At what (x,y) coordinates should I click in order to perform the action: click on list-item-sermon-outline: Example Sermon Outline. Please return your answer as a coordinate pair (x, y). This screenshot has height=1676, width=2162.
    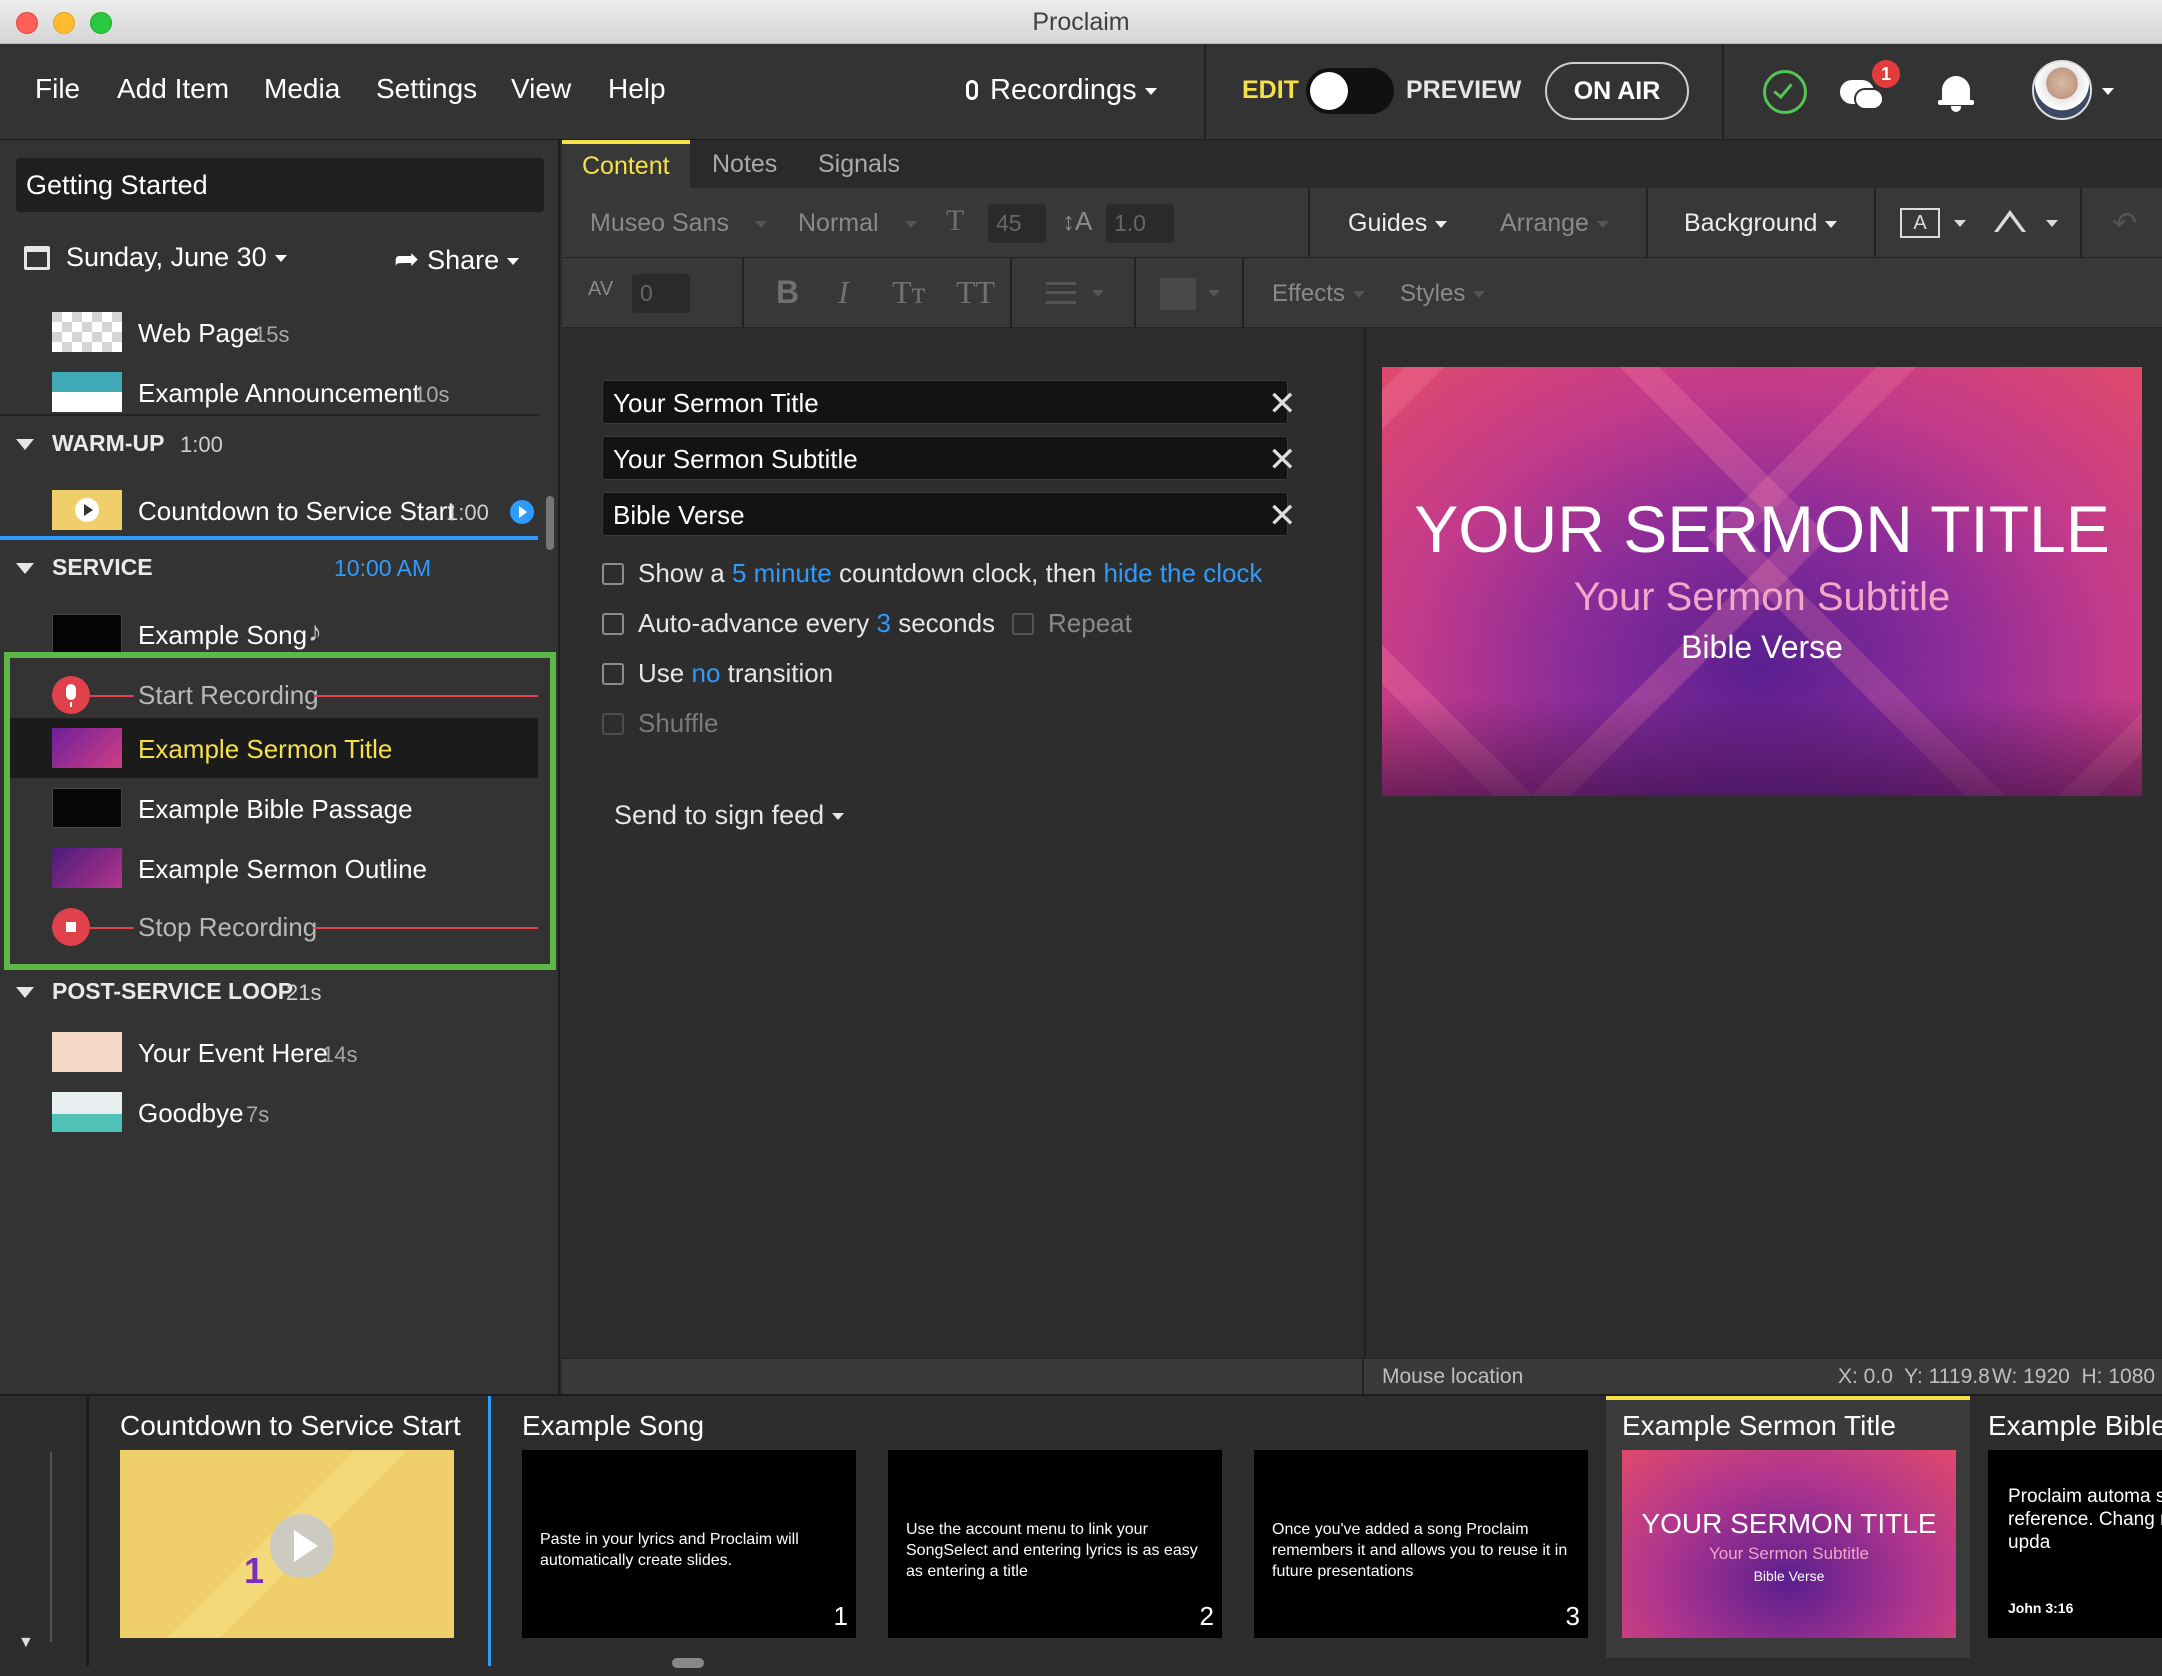
    Looking at the image, I should click on (274, 868).